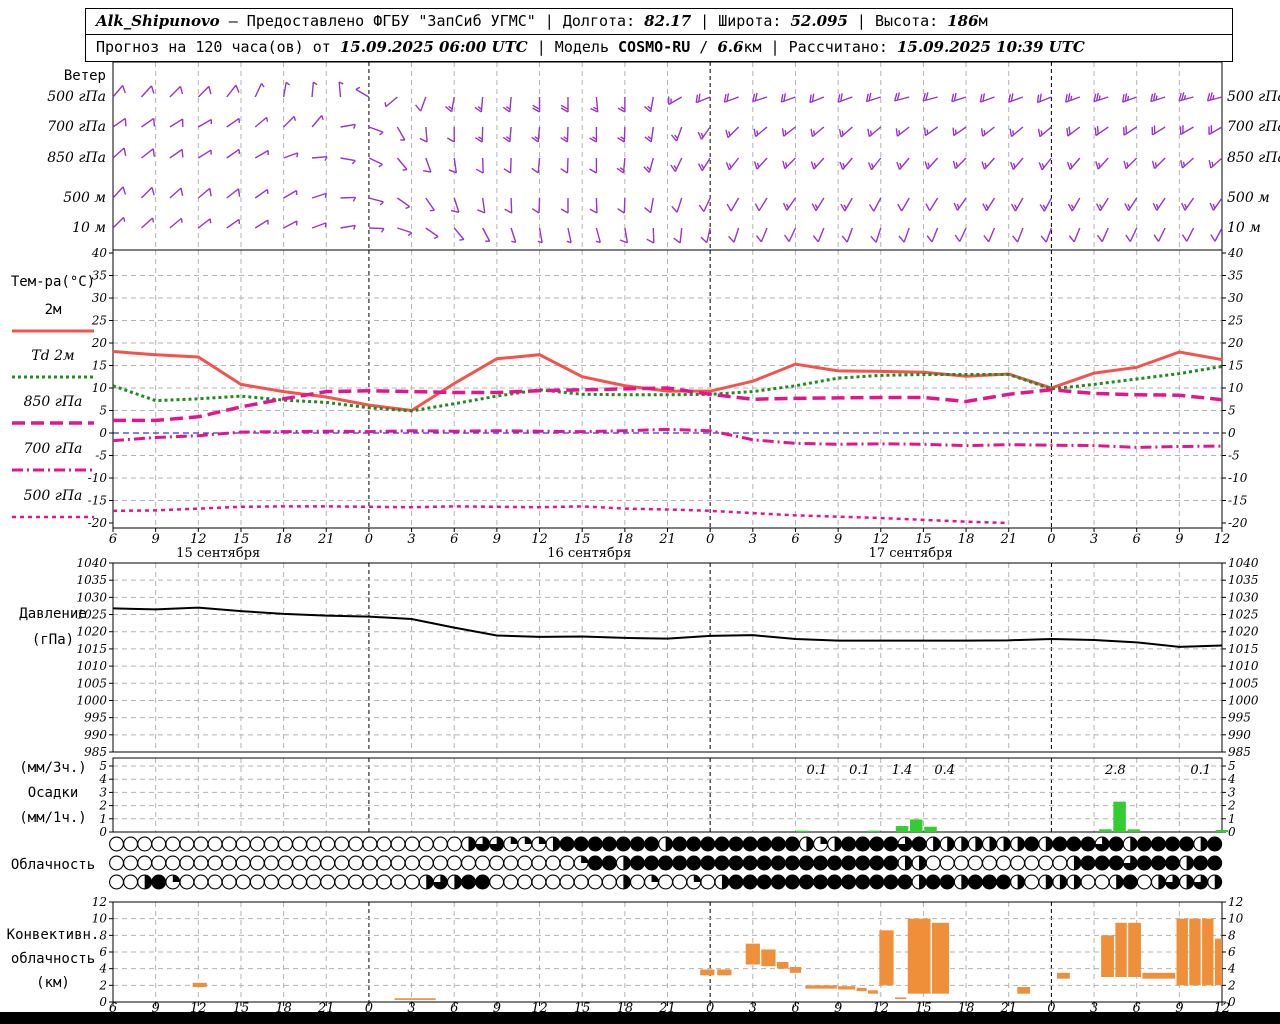 The image size is (1280, 1024). I want to click on svg-text: 0.4, so click(944, 770).